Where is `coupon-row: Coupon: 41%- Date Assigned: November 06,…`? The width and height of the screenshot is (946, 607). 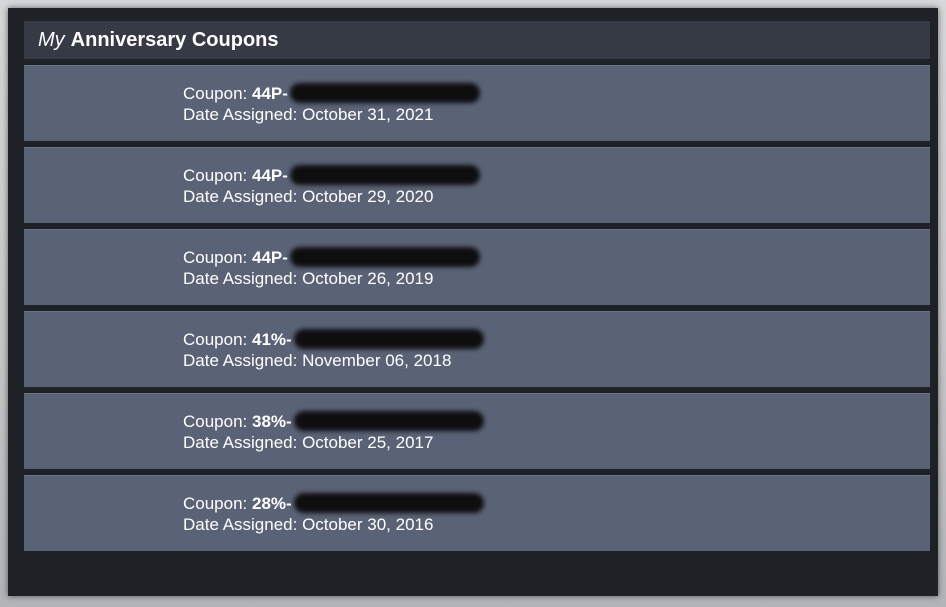
coupon-row: Coupon: 41%- Date Assigned: November 06,… is located at coordinates (477, 349).